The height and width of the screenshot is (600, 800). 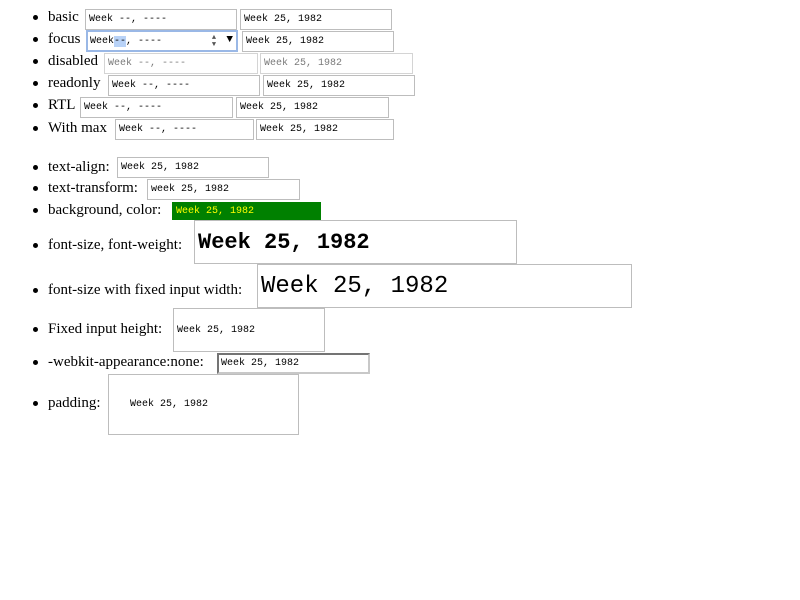 What do you see at coordinates (62, 105) in the screenshot?
I see `row-label: RTL` at bounding box center [62, 105].